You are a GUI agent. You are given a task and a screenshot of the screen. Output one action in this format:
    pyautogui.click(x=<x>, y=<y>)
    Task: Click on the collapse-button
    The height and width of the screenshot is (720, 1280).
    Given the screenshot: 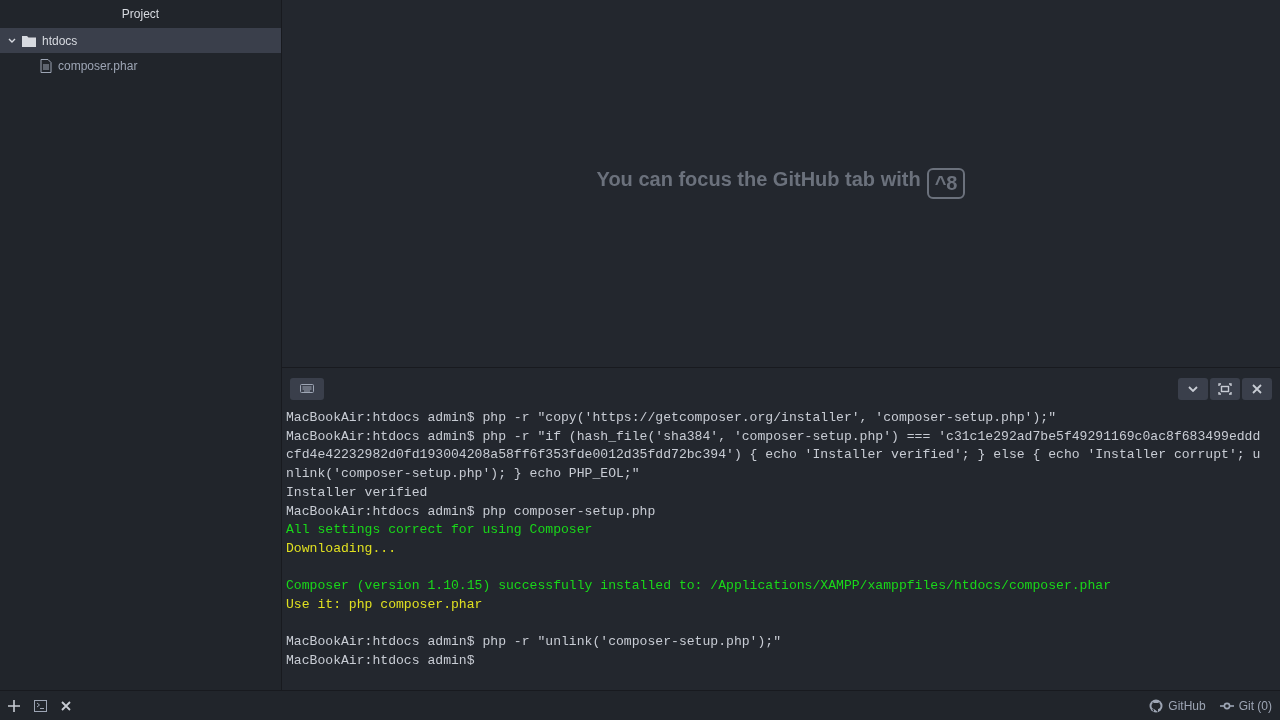 What is the action you would take?
    pyautogui.click(x=1193, y=388)
    